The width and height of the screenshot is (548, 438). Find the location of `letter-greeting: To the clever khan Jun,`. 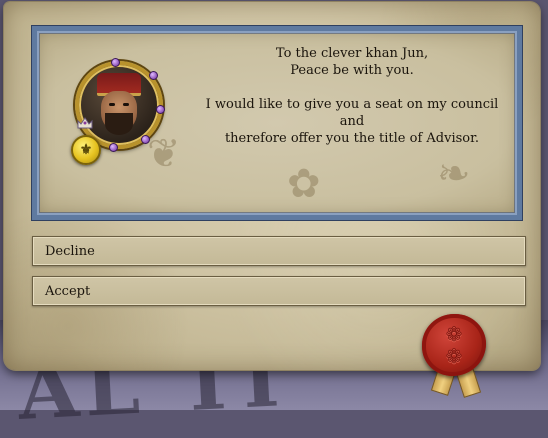

letter-greeting: To the clever khan Jun, is located at coordinates (352, 53).